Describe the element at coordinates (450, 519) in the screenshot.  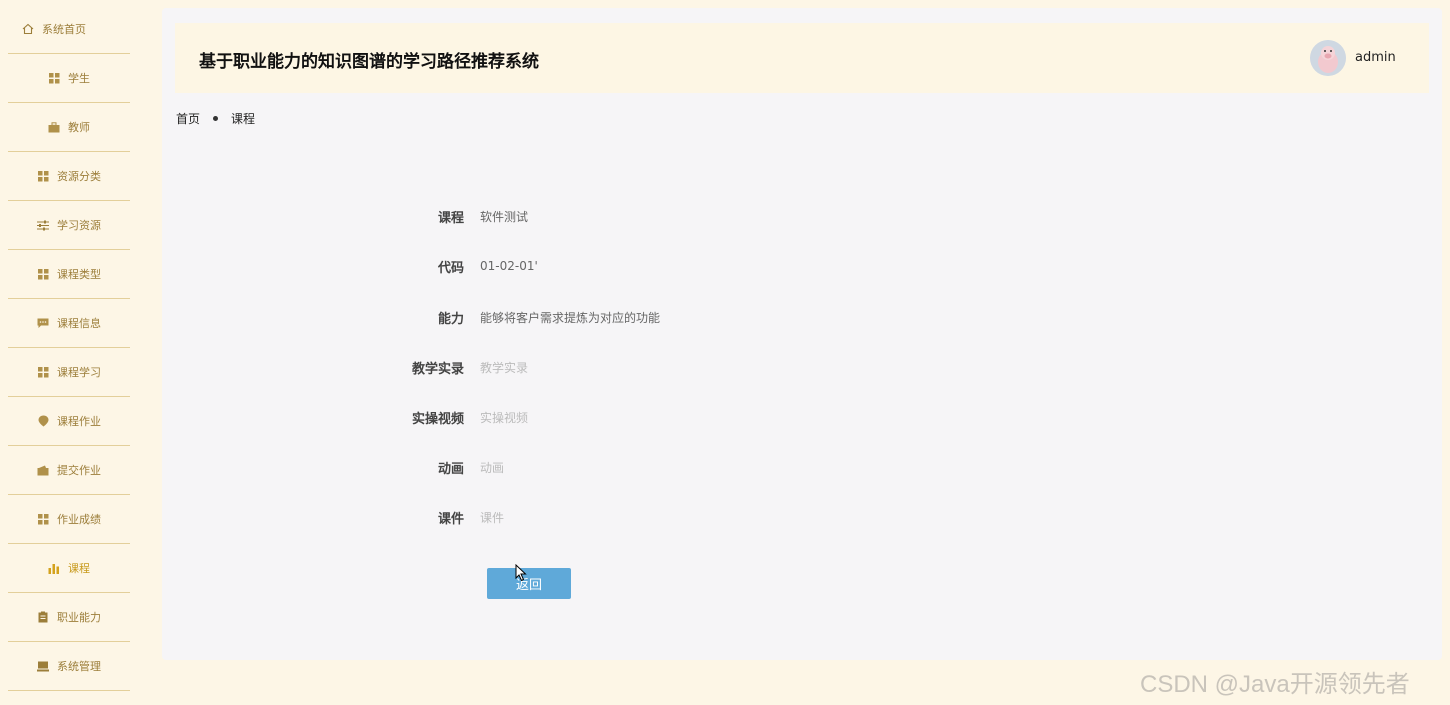
I see `field-label: 课件` at that location.